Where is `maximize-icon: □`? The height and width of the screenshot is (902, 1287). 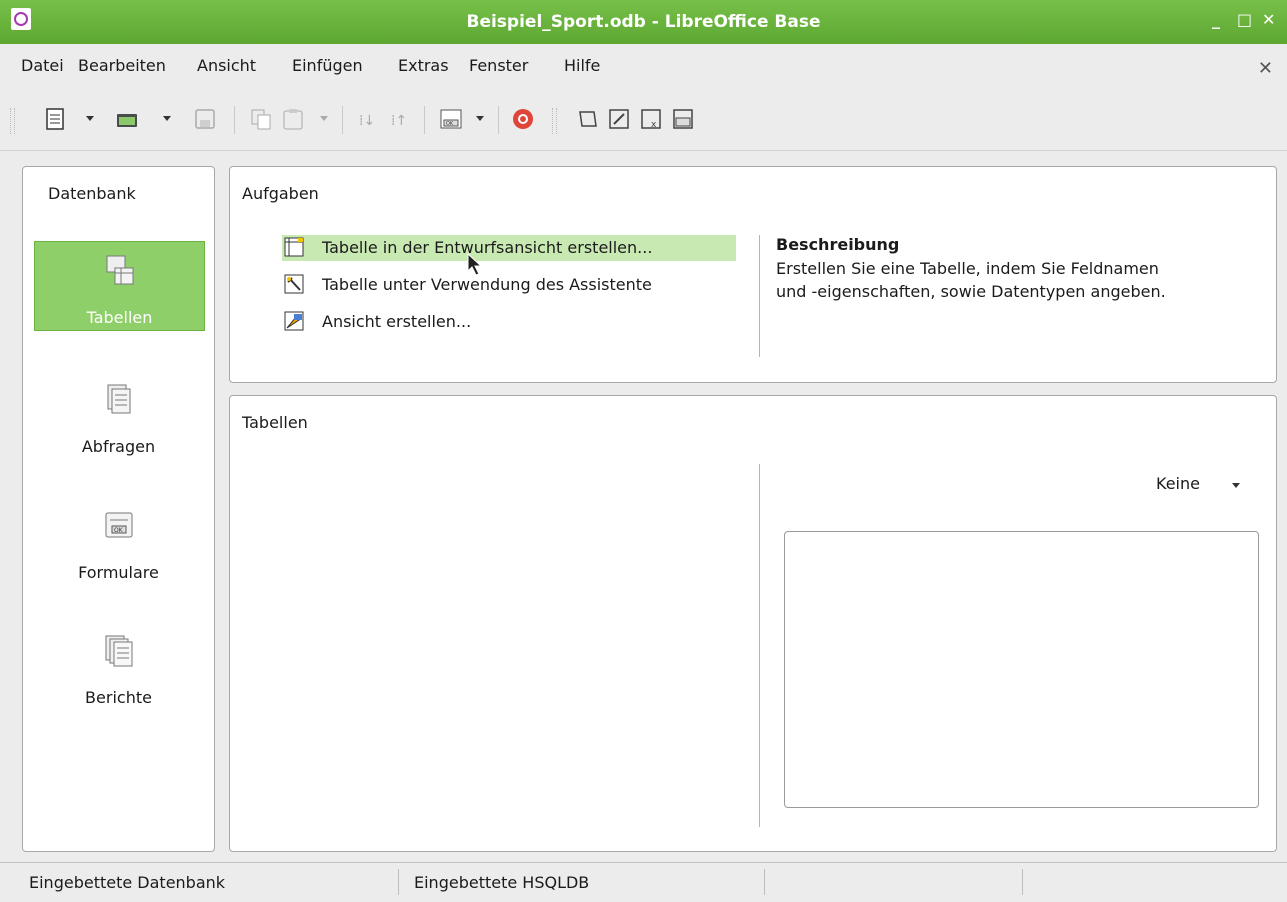 maximize-icon: □ is located at coordinates (1244, 19).